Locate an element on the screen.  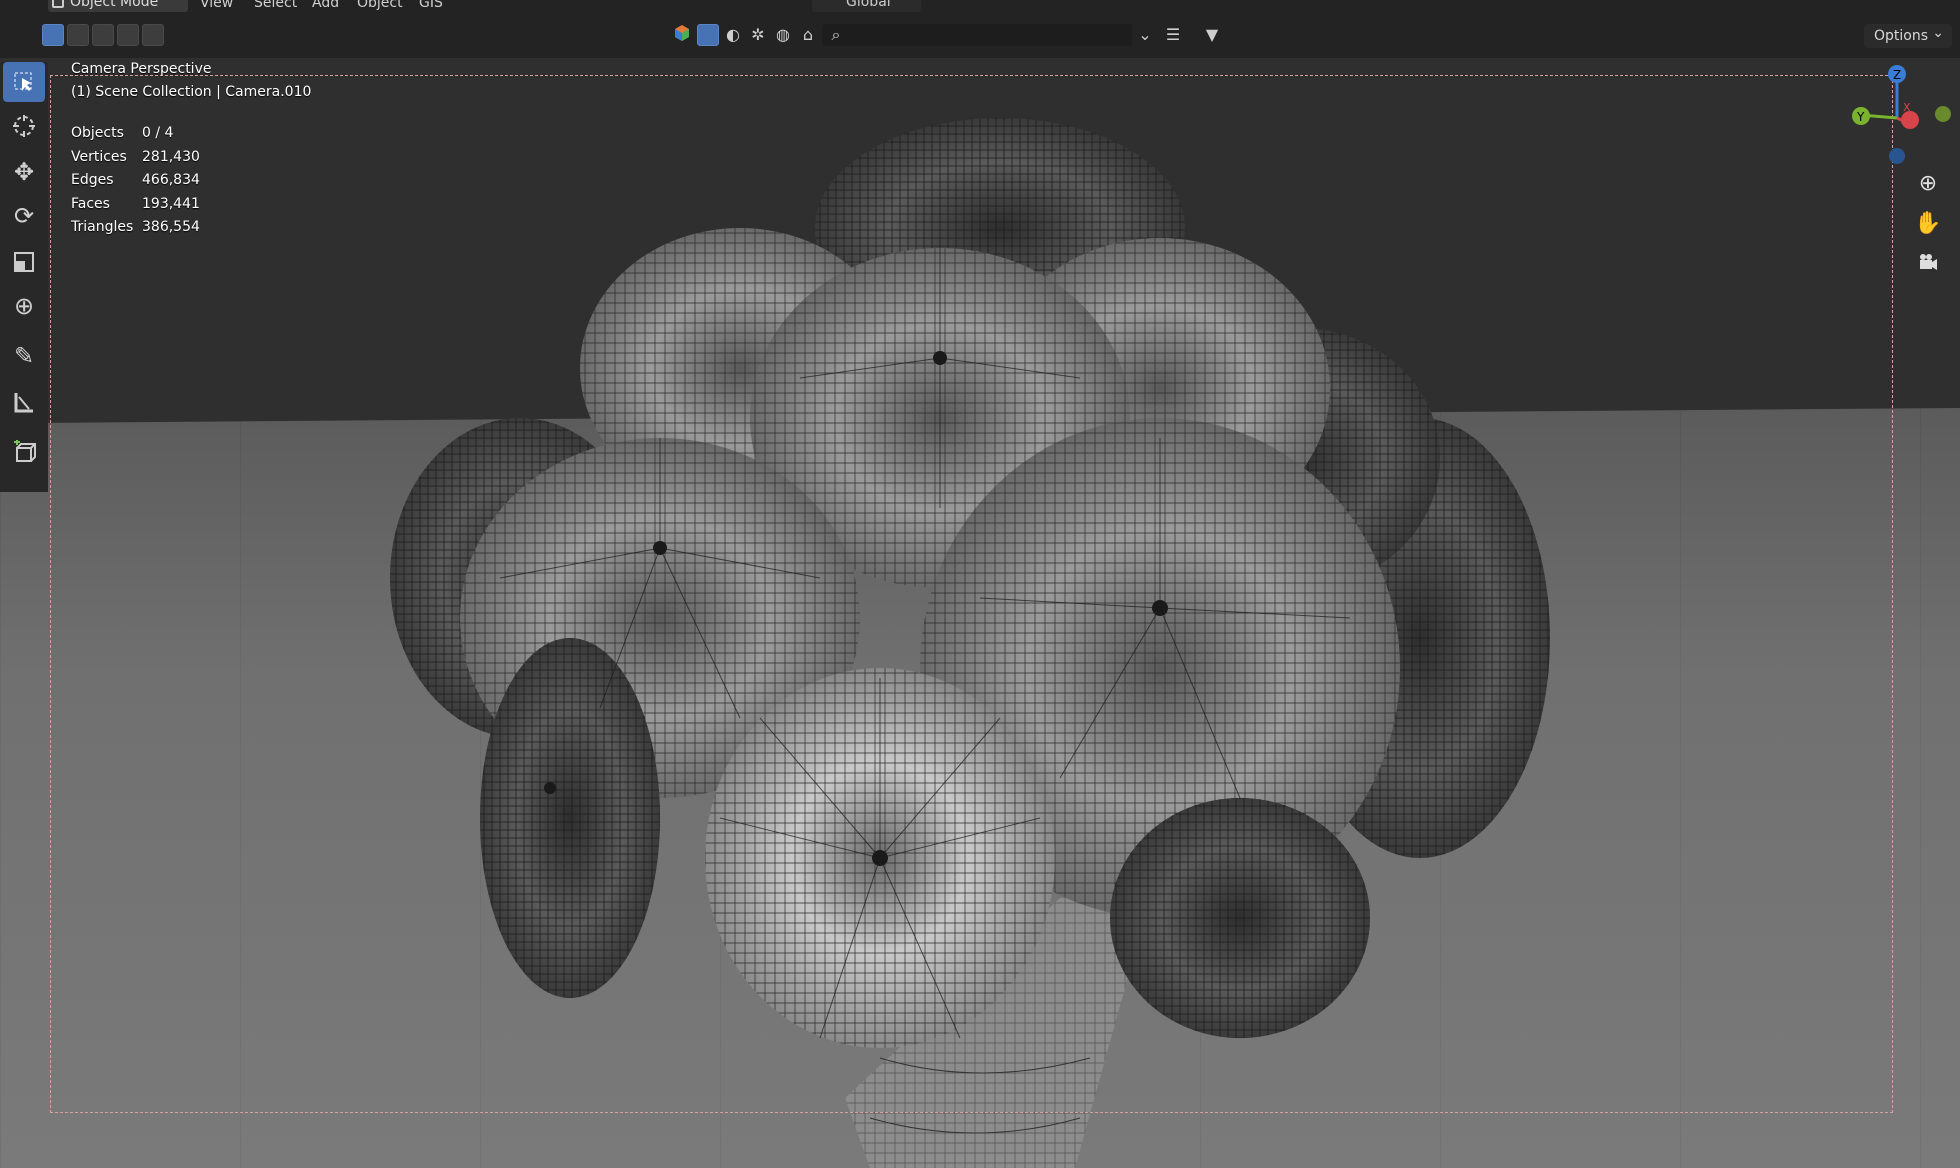
stat-row-edges: Edges 466,834 is located at coordinates (135, 180).